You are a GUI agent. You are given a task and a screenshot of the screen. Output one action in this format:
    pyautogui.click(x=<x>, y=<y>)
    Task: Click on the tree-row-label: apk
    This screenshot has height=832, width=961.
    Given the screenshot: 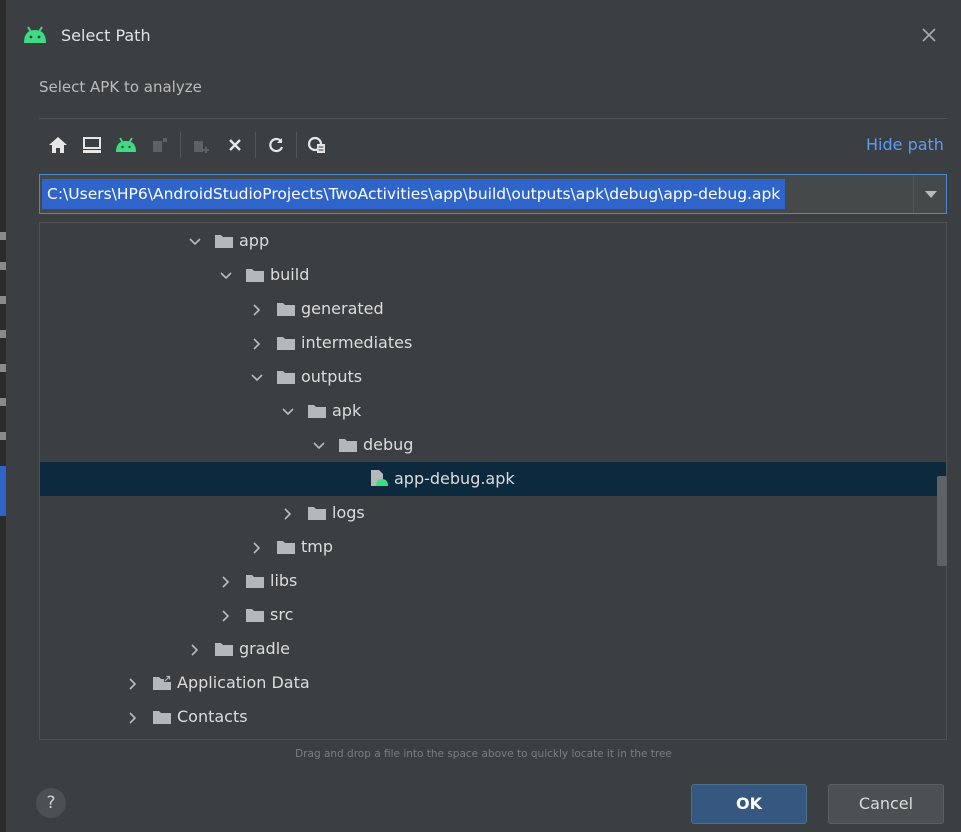 What is the action you would take?
    pyautogui.click(x=347, y=410)
    